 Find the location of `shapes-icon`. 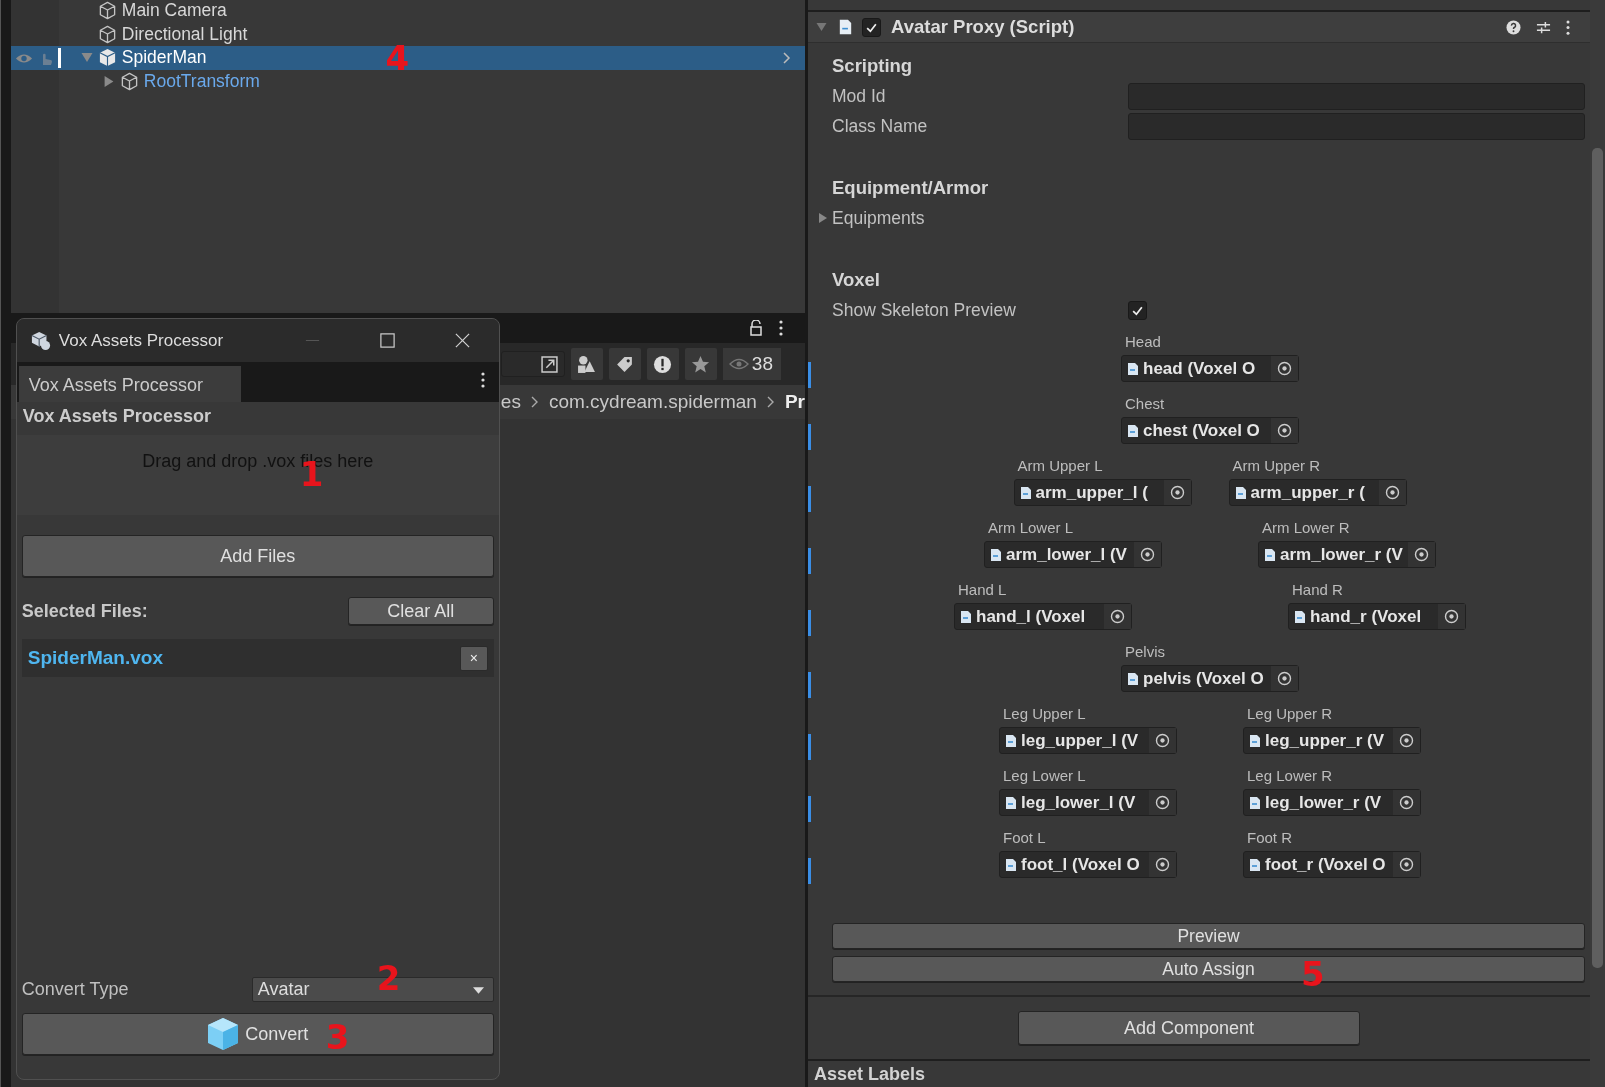

shapes-icon is located at coordinates (587, 364).